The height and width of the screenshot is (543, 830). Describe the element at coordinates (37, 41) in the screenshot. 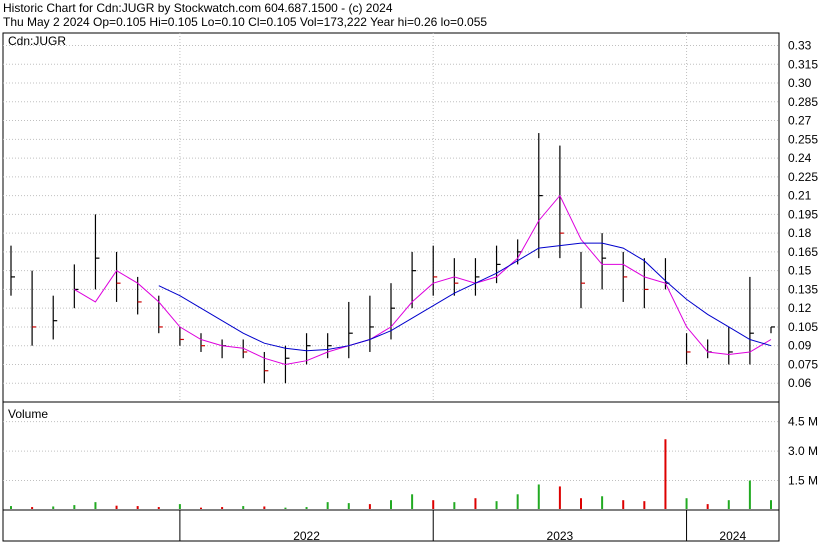

I see `price-panel-title: Cdn:JUGR` at that location.